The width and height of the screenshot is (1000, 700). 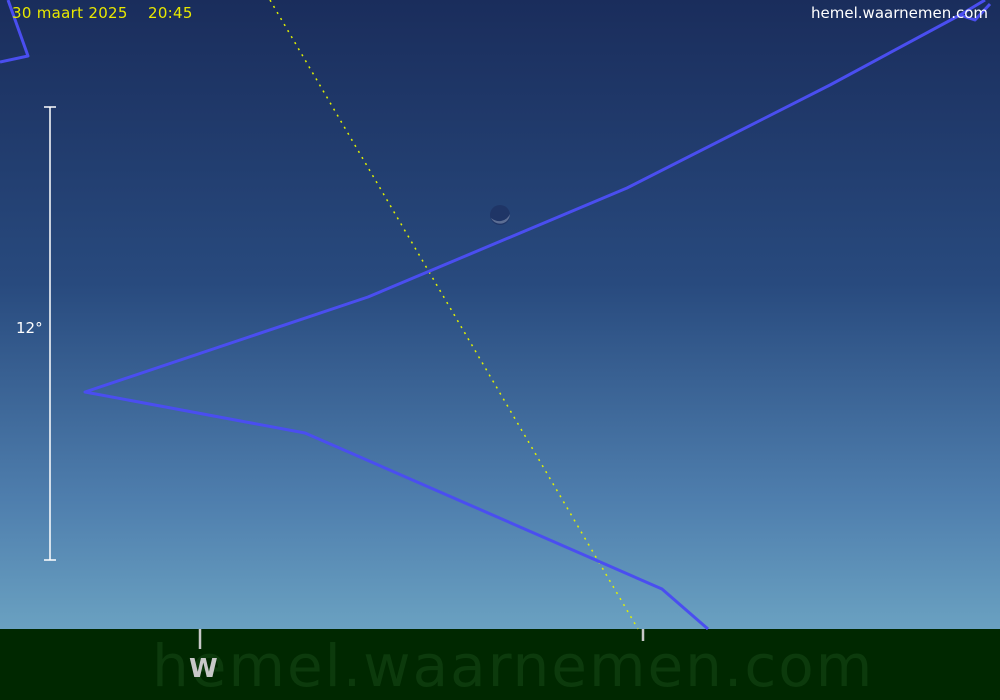 What do you see at coordinates (70, 13) in the screenshot?
I see `date-label: 30 maart 2025` at bounding box center [70, 13].